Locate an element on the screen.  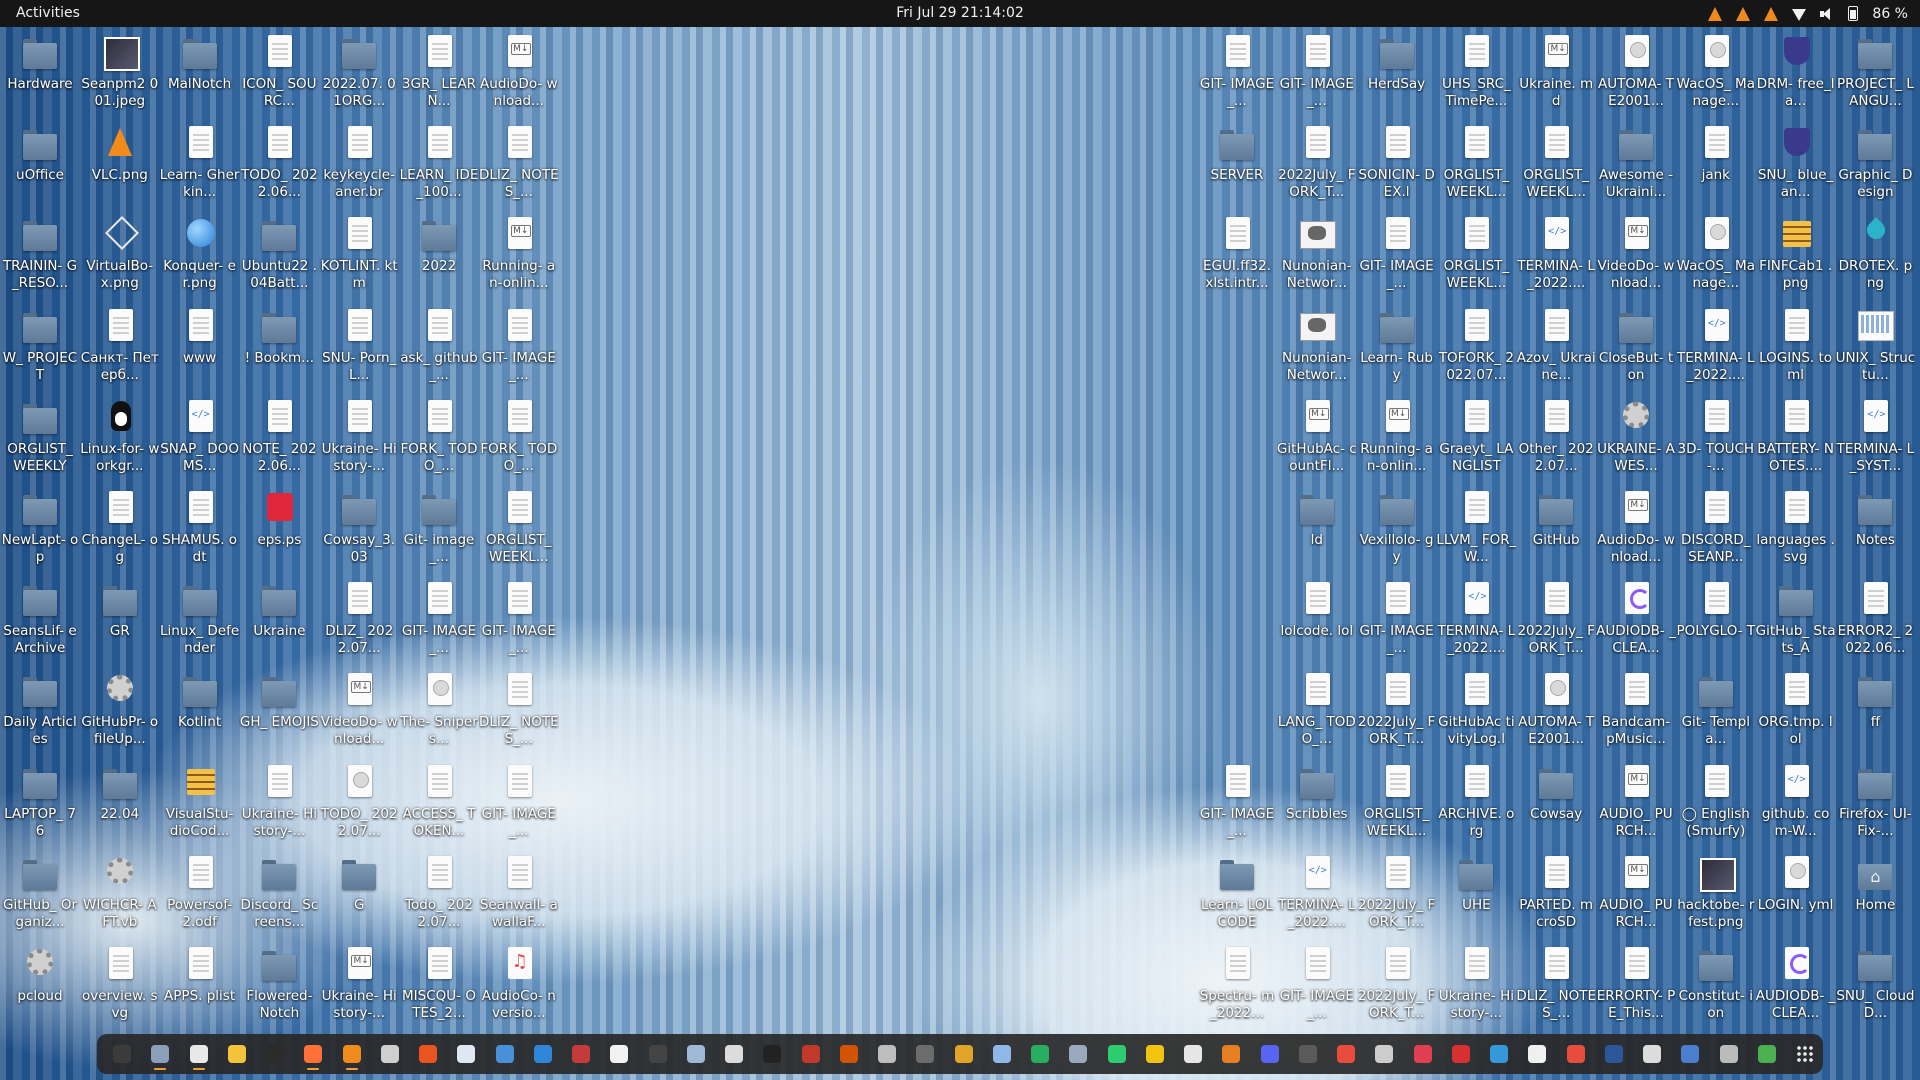
desktop-icon: KOTLINT. ktm is located at coordinates (359, 256).